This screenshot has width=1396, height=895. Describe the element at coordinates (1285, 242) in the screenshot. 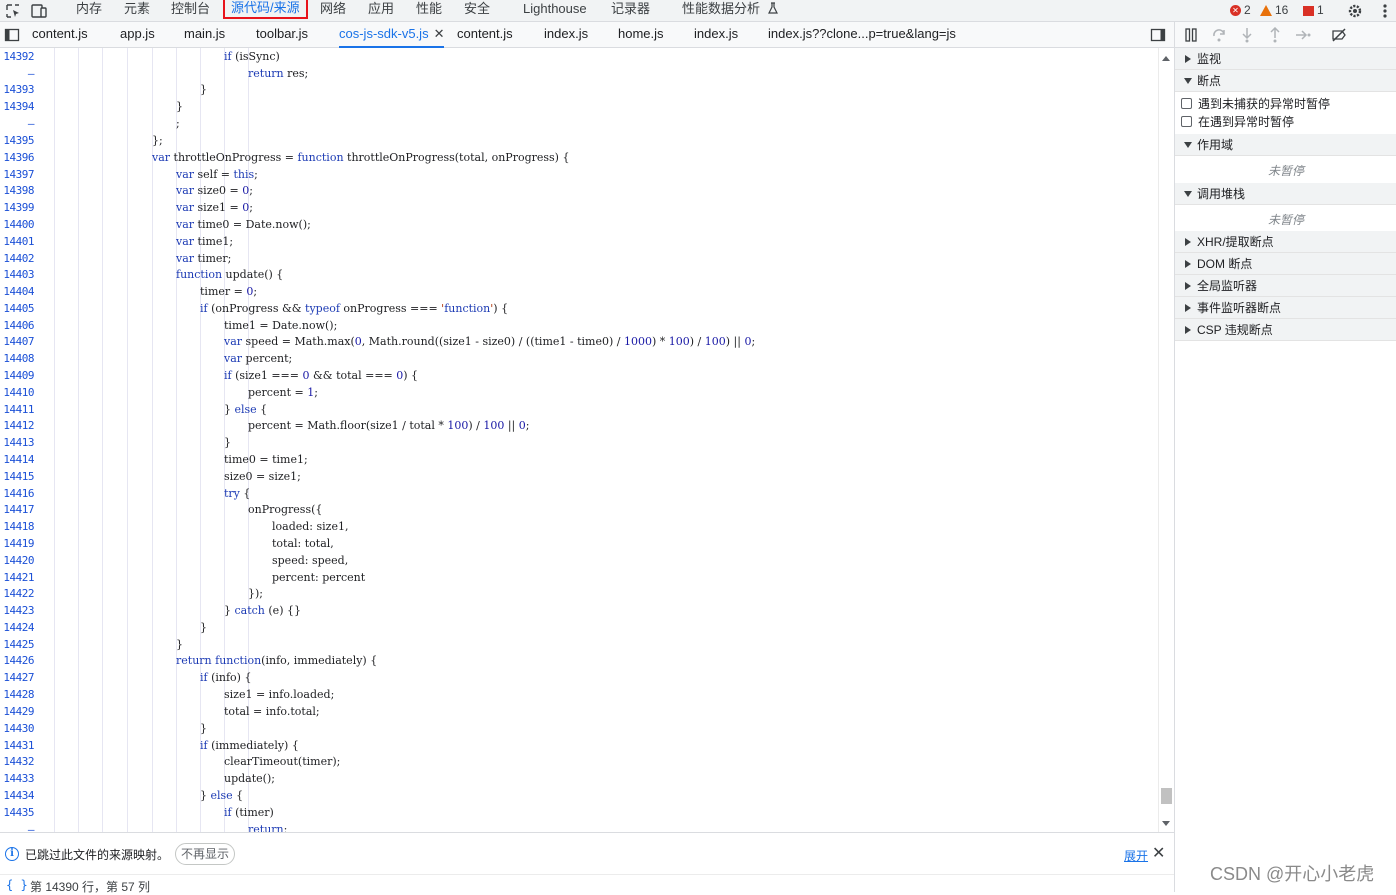

I see `section-xhr-breakpoints: XHR/提取断点` at that location.